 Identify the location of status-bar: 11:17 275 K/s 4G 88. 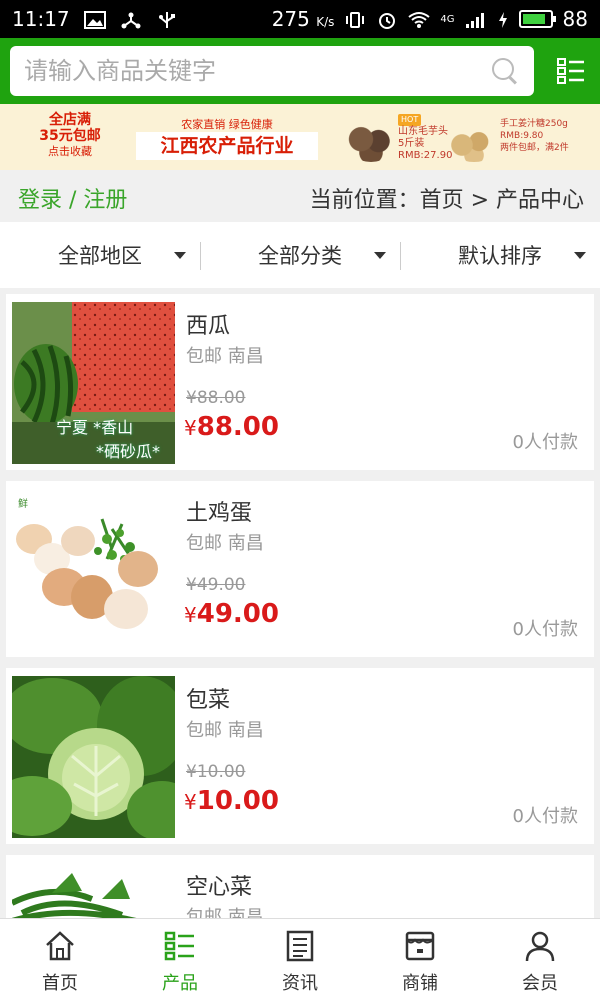
(300, 19).